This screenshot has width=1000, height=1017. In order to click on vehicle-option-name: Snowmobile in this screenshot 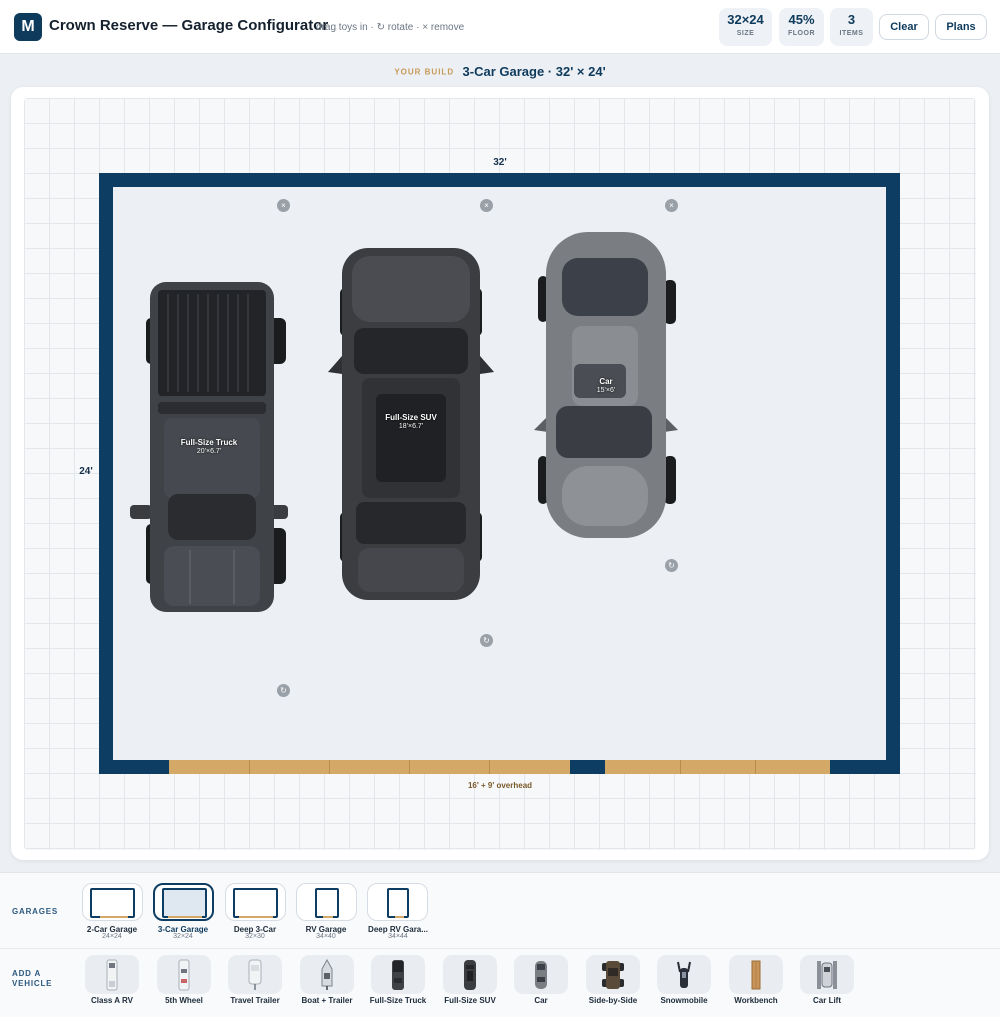, I will do `click(684, 1000)`.